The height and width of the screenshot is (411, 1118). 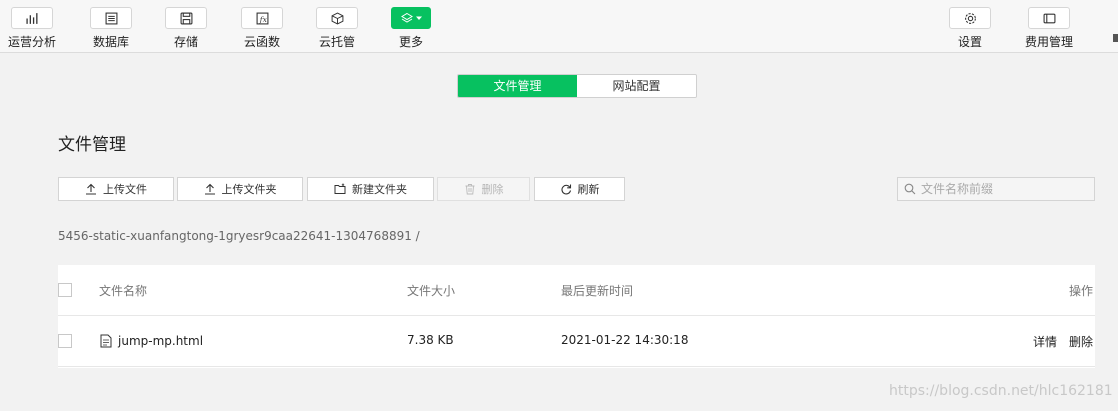 What do you see at coordinates (469, 189) in the screenshot?
I see `trash-icon` at bounding box center [469, 189].